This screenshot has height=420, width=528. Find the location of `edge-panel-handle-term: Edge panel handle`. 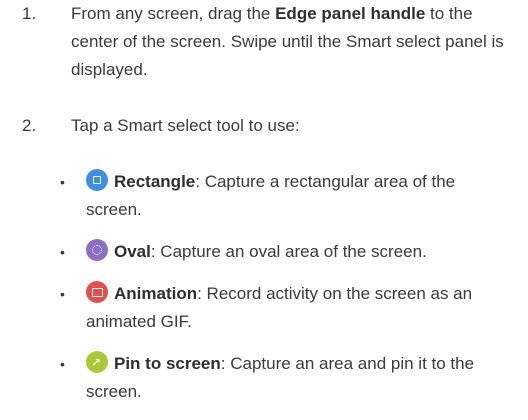

edge-panel-handle-term: Edge panel handle is located at coordinates (350, 13).